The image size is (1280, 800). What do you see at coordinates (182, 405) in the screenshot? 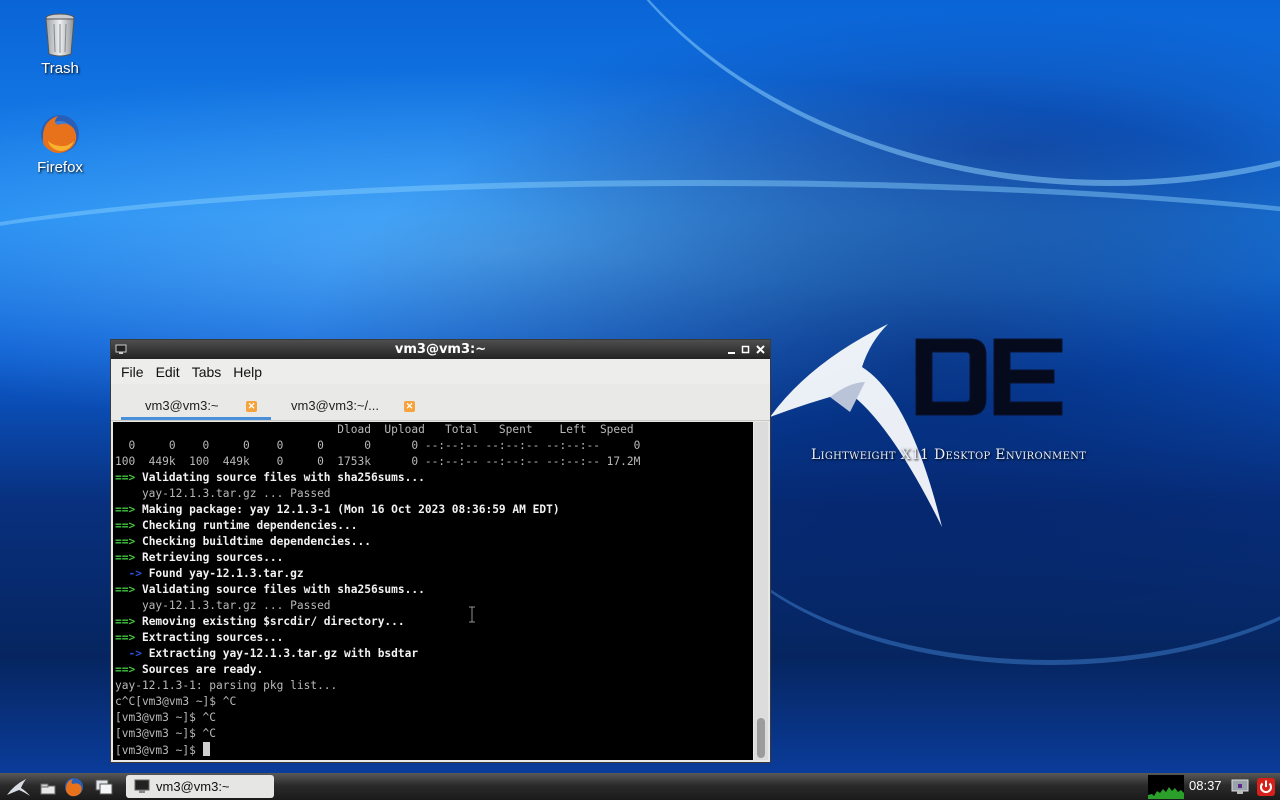
I see `tab-label: vm3@vm3:~` at bounding box center [182, 405].